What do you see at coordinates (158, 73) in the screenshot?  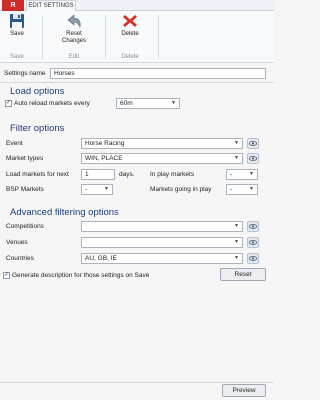 I see `settings-name-input: Horses` at bounding box center [158, 73].